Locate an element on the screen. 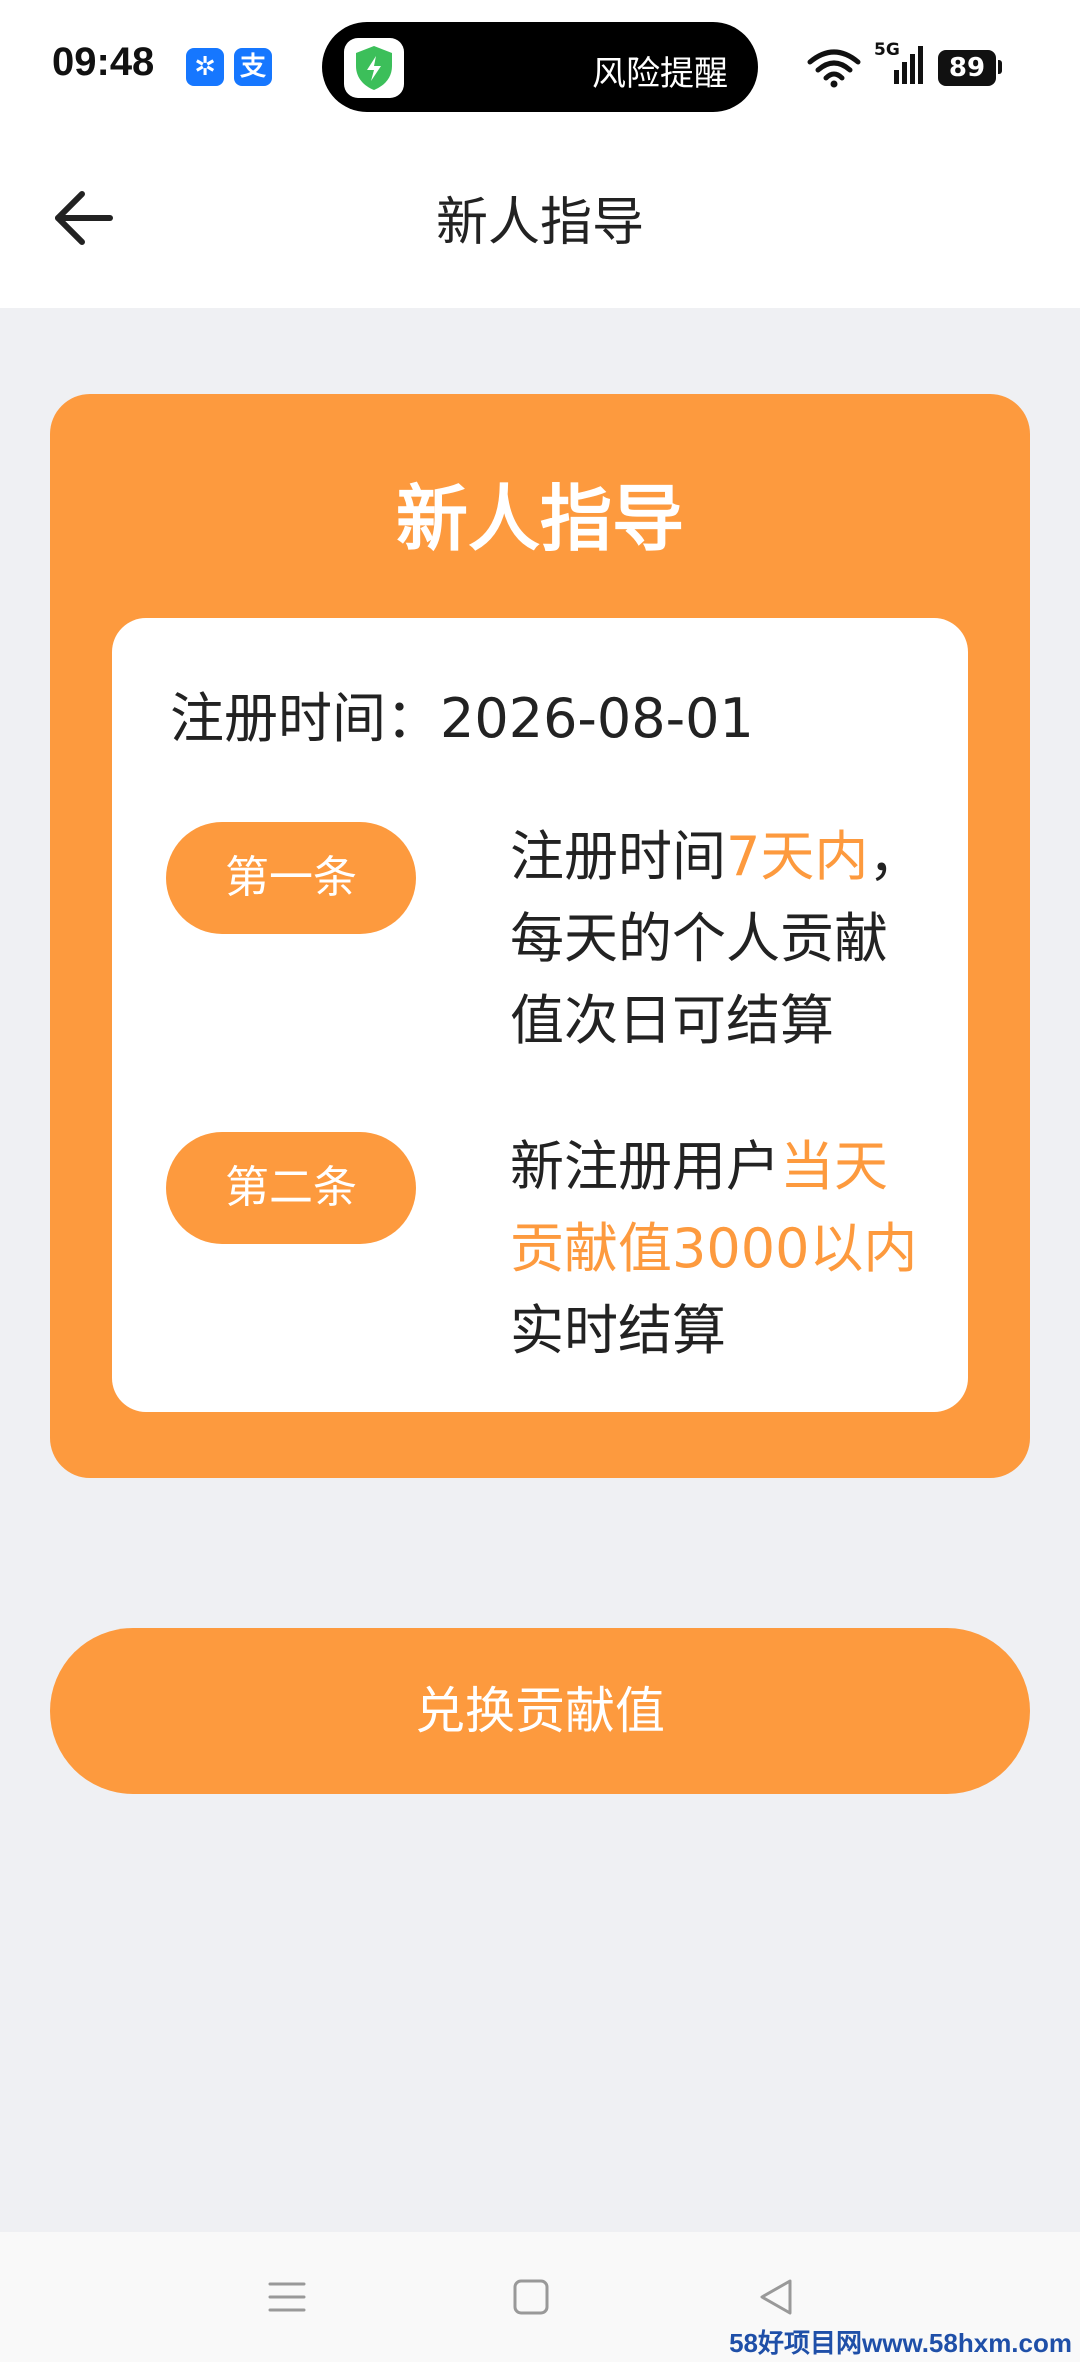 Image resolution: width=1080 pixels, height=2362 pixels. exchange-contribution-button: 兑换贡献值 is located at coordinates (540, 1711).